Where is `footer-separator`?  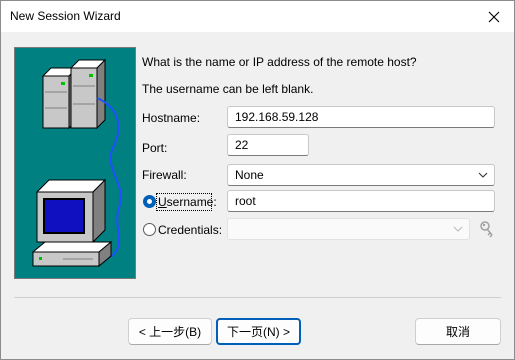
footer-separator is located at coordinates (257, 297).